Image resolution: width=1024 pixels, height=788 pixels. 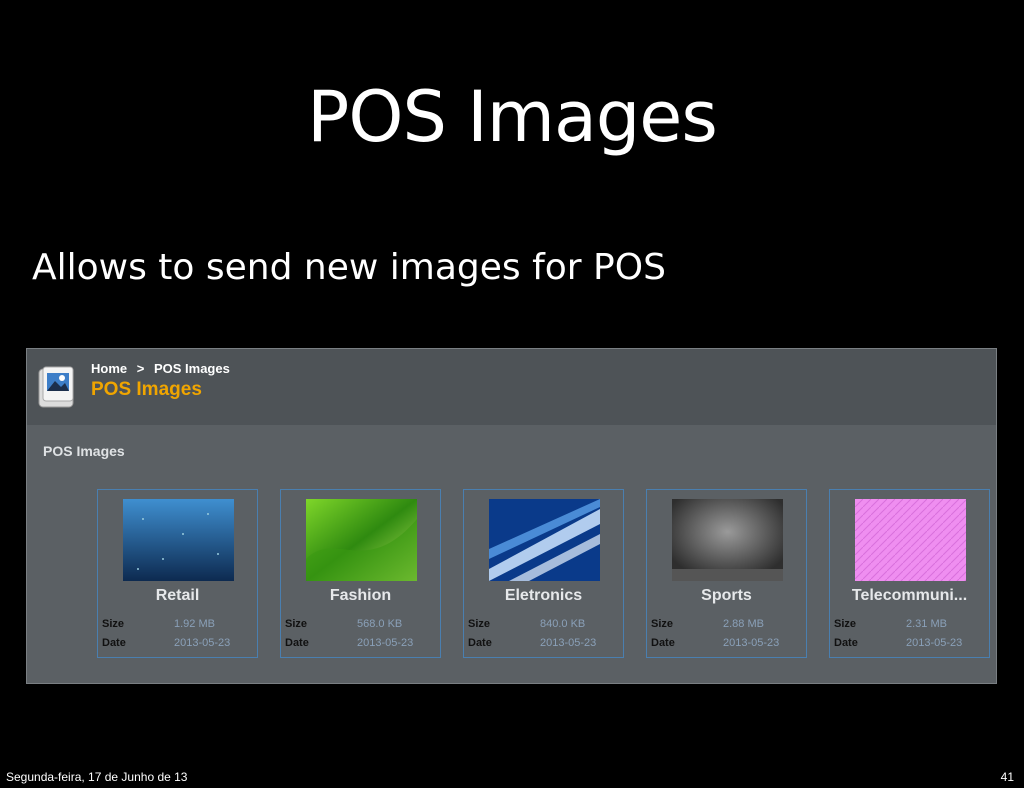 I want to click on retail-thumbnail, so click(x=178, y=540).